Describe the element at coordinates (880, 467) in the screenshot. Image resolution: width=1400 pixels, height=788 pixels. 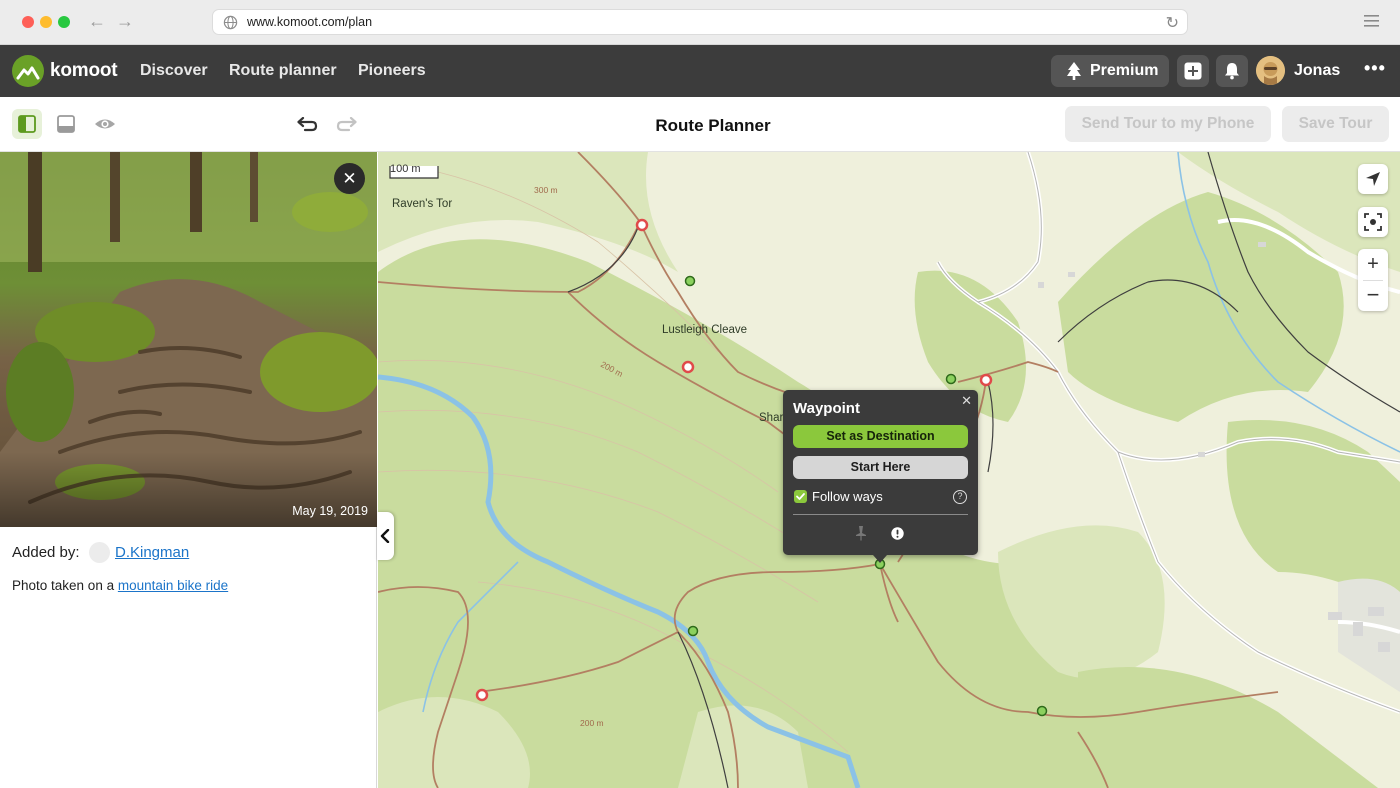
I see `start-here-button: Start Here` at that location.